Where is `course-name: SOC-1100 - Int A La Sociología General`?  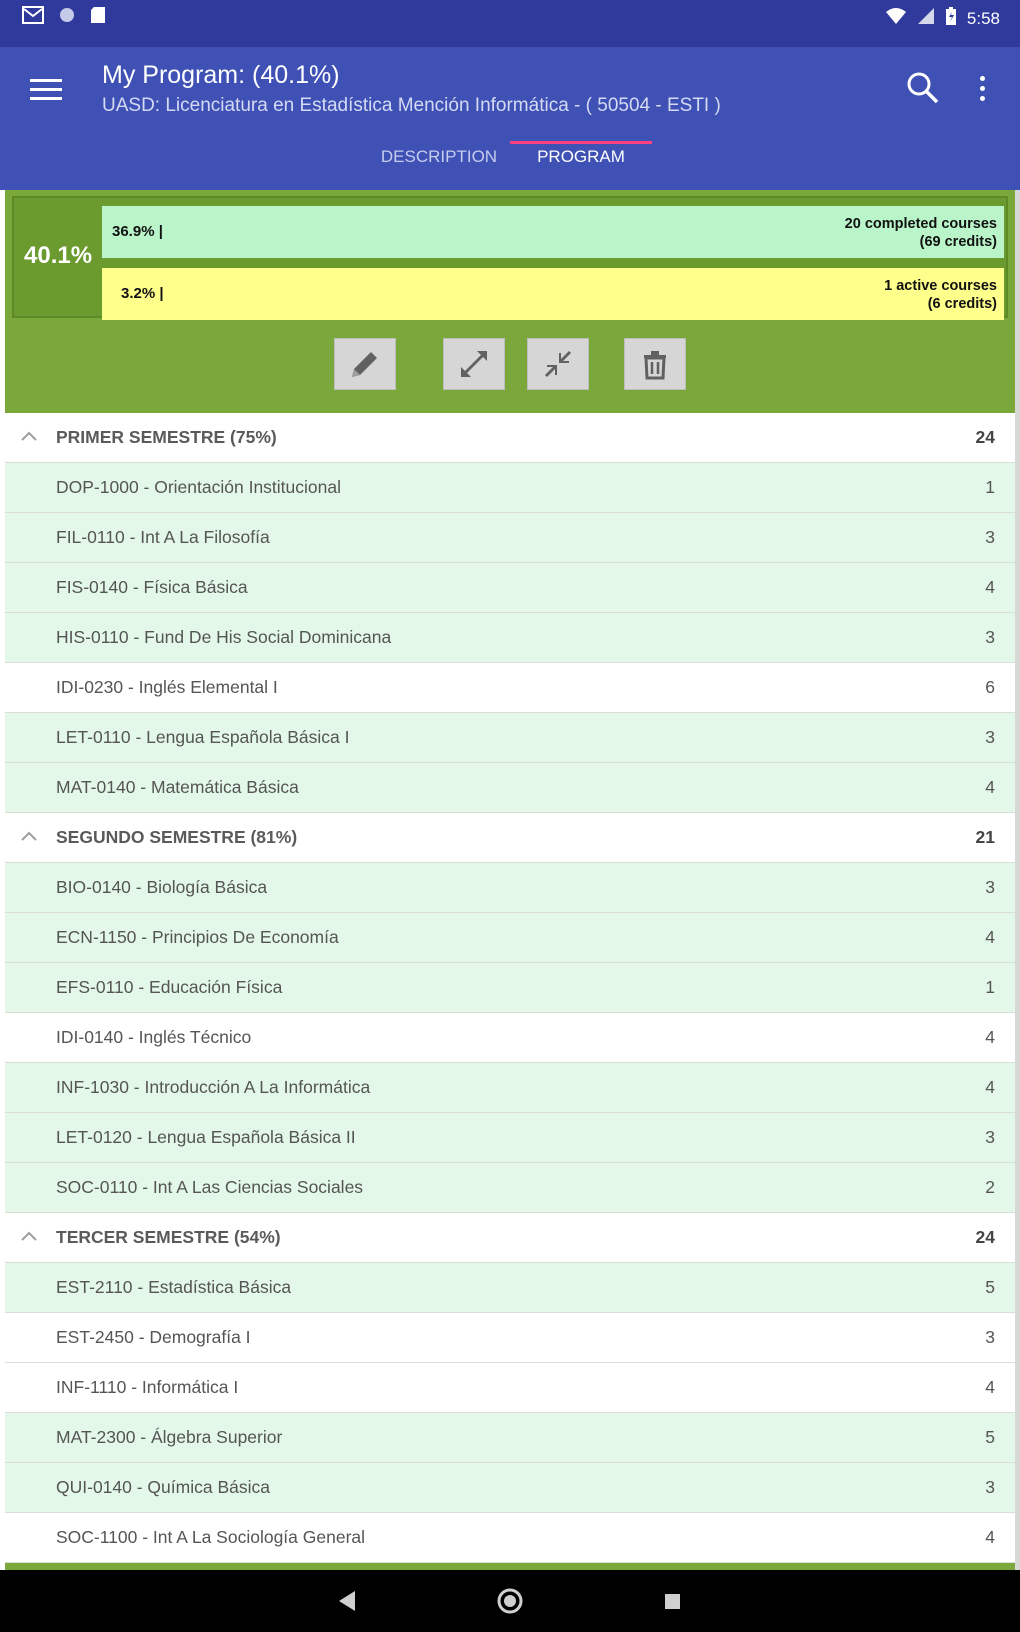
course-name: SOC-1100 - Int A La Sociología General is located at coordinates (211, 1537).